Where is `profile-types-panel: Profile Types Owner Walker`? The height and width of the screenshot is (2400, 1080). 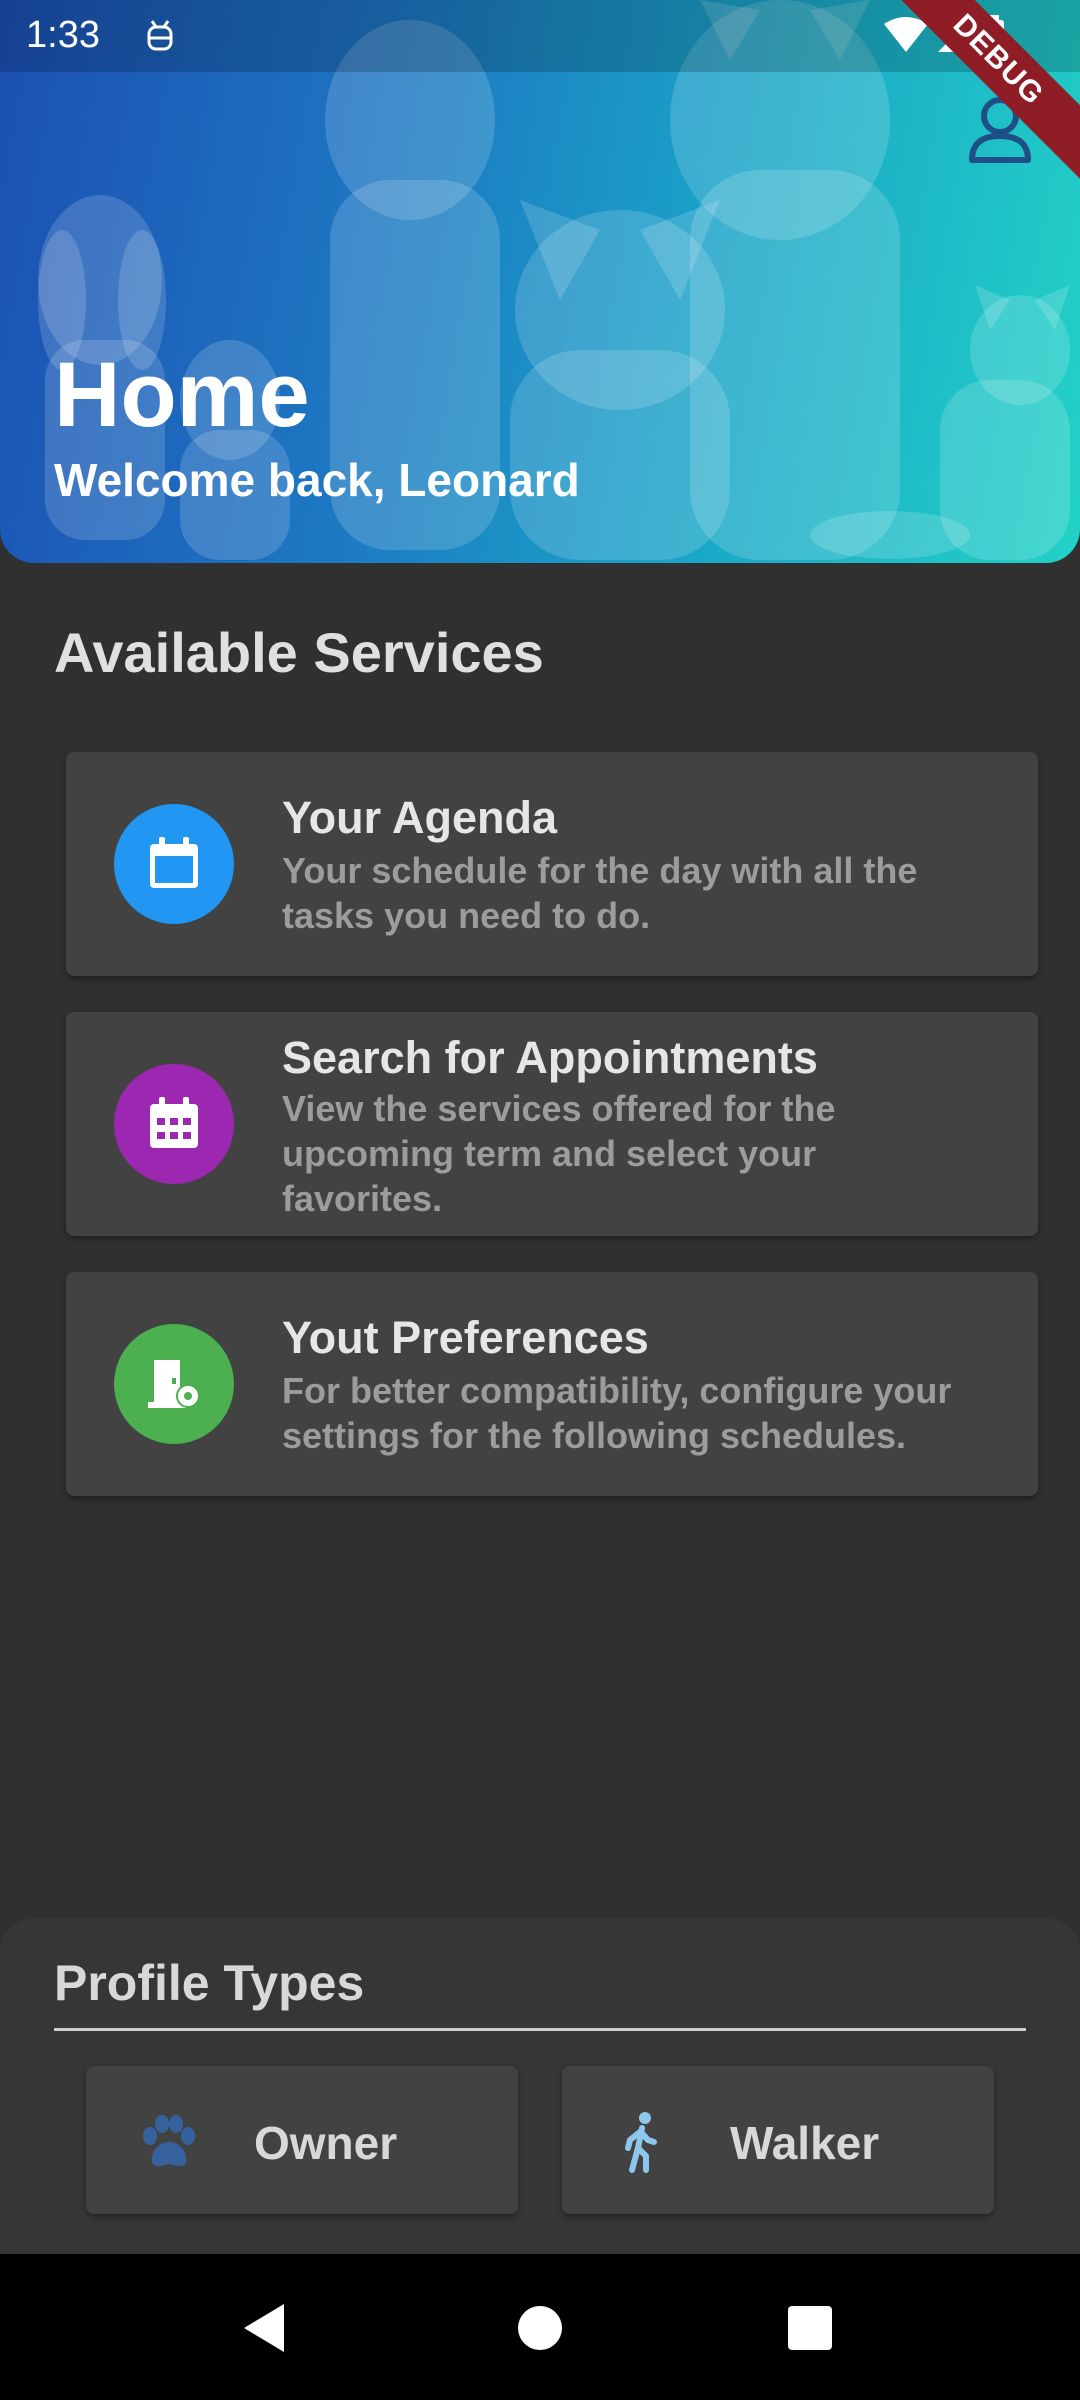 profile-types-panel: Profile Types Owner Walker is located at coordinates (540, 2086).